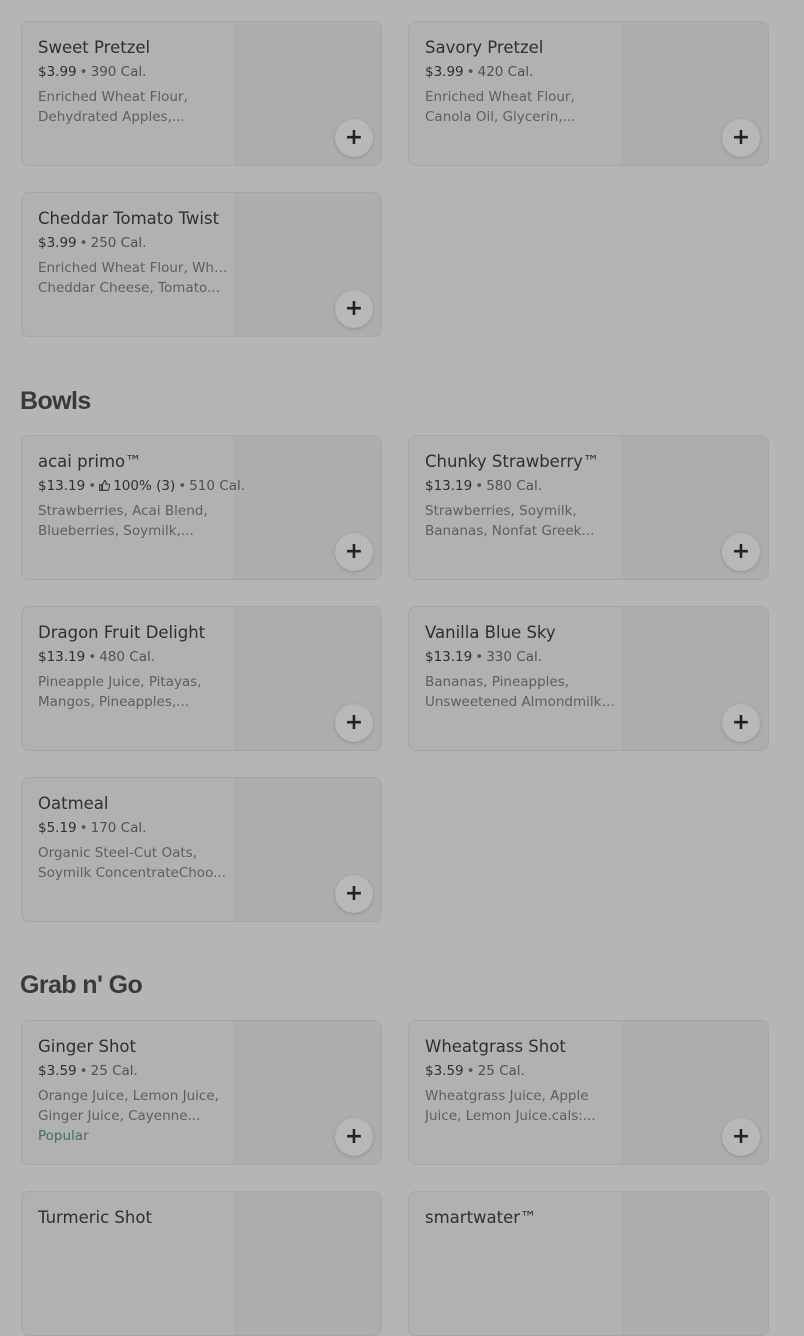 Image resolution: width=804 pixels, height=1336 pixels. What do you see at coordinates (514, 657) in the screenshot?
I see `item-calories: 330 Cal.` at bounding box center [514, 657].